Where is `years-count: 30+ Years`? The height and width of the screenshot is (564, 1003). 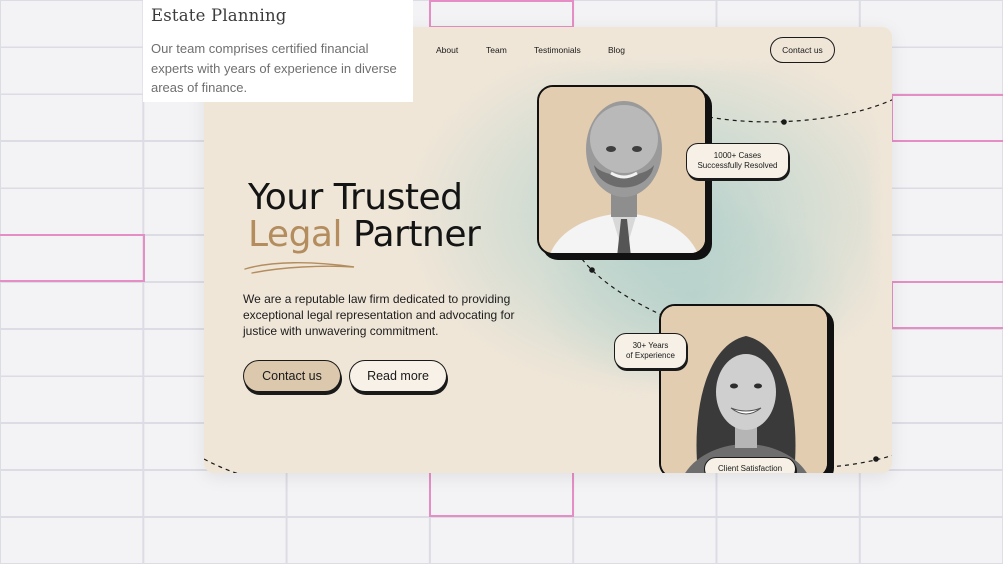 years-count: 30+ Years is located at coordinates (650, 345).